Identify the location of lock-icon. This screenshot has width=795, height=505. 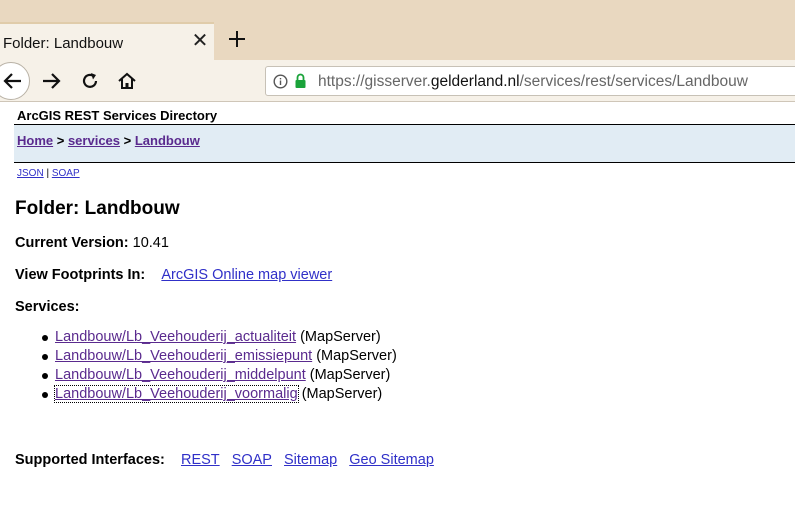
(300, 80).